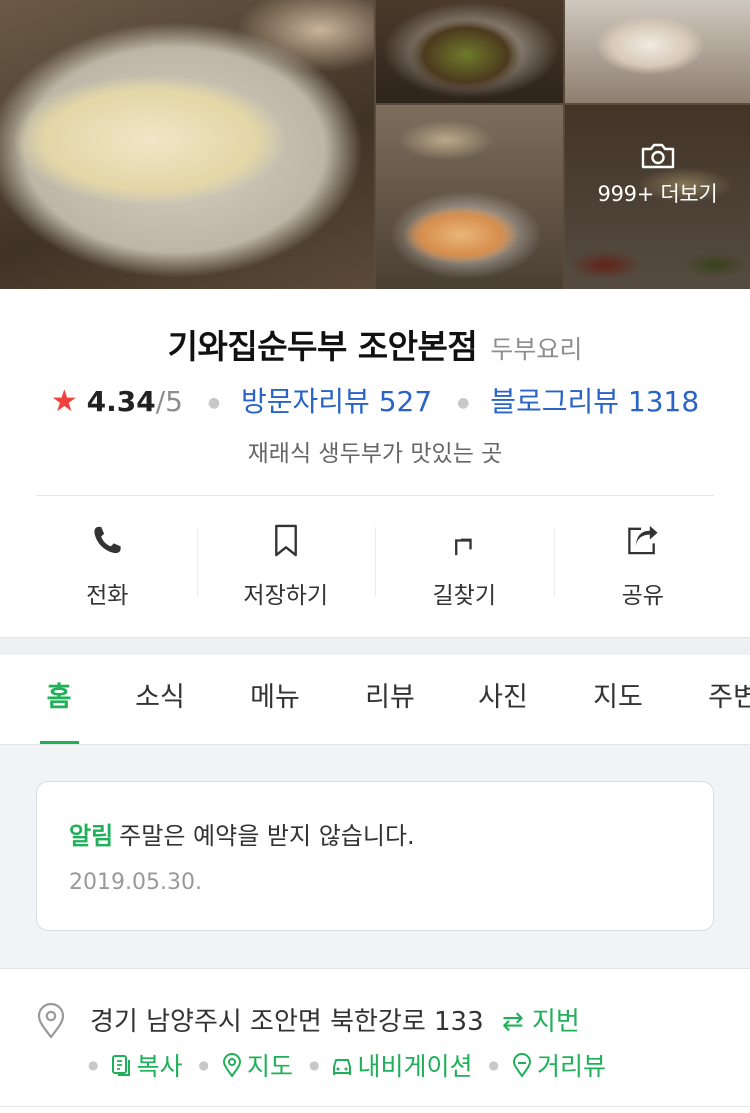  I want to click on copy-address-button: ● 복사, so click(135, 1065).